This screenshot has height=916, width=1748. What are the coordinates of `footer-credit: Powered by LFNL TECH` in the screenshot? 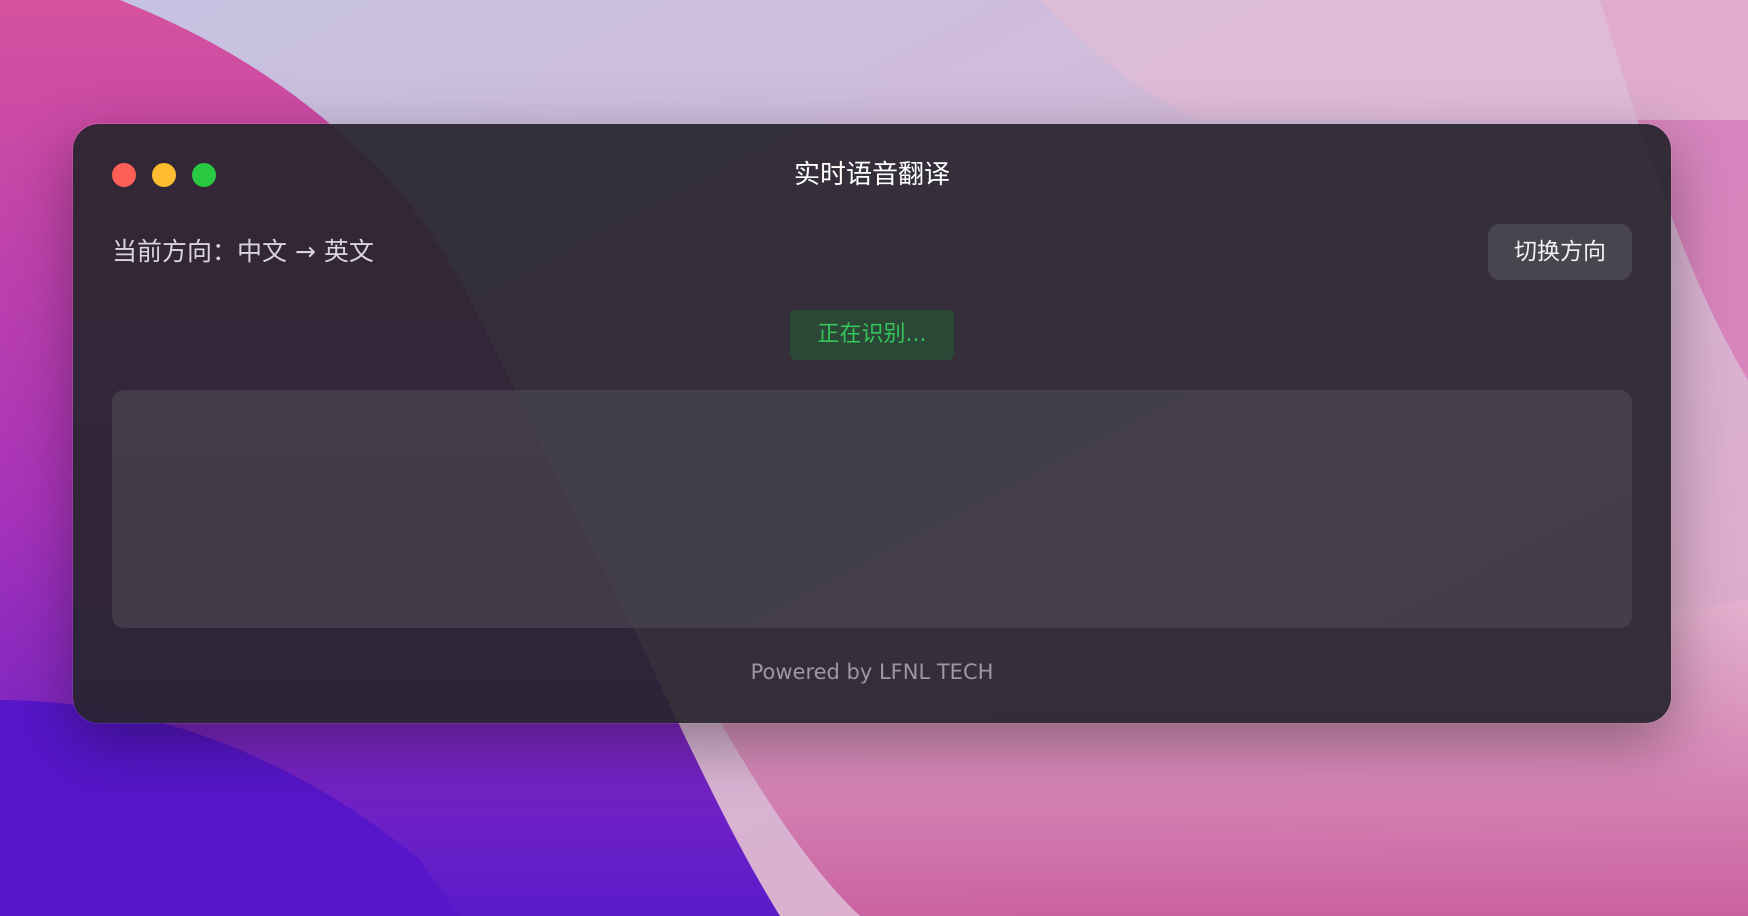 It's located at (872, 672).